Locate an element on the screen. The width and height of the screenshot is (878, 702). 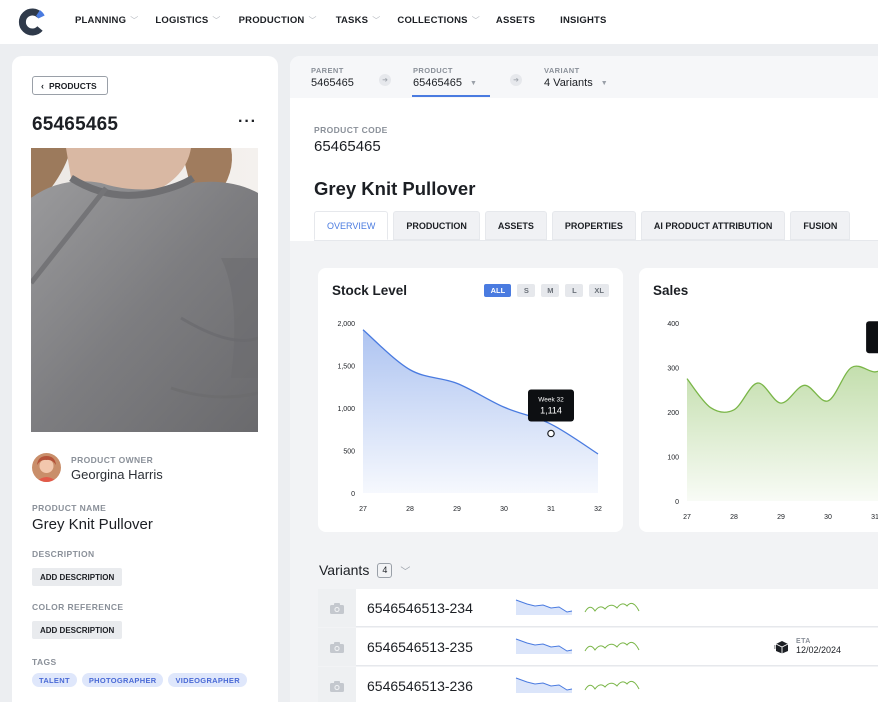
variants-header: Variants 4 ﹀ is located at coordinates (364, 570).